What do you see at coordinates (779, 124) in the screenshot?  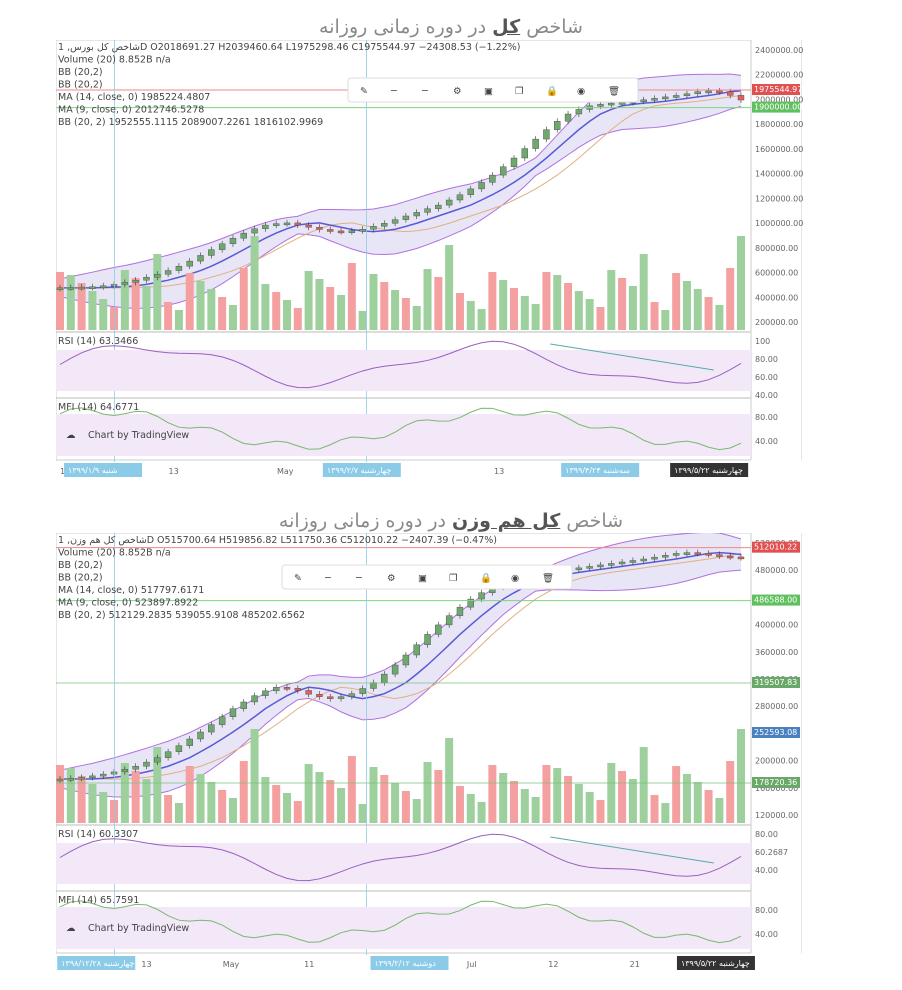 I see `price-tick: 1800000.00` at bounding box center [779, 124].